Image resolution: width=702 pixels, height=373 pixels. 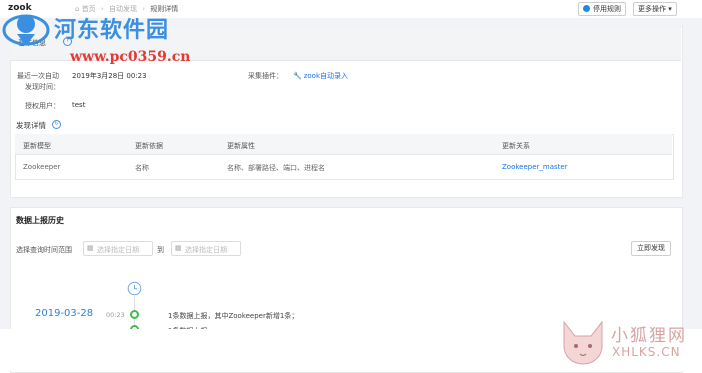 I want to click on plugin-label: 采集插件：, so click(x=265, y=76).